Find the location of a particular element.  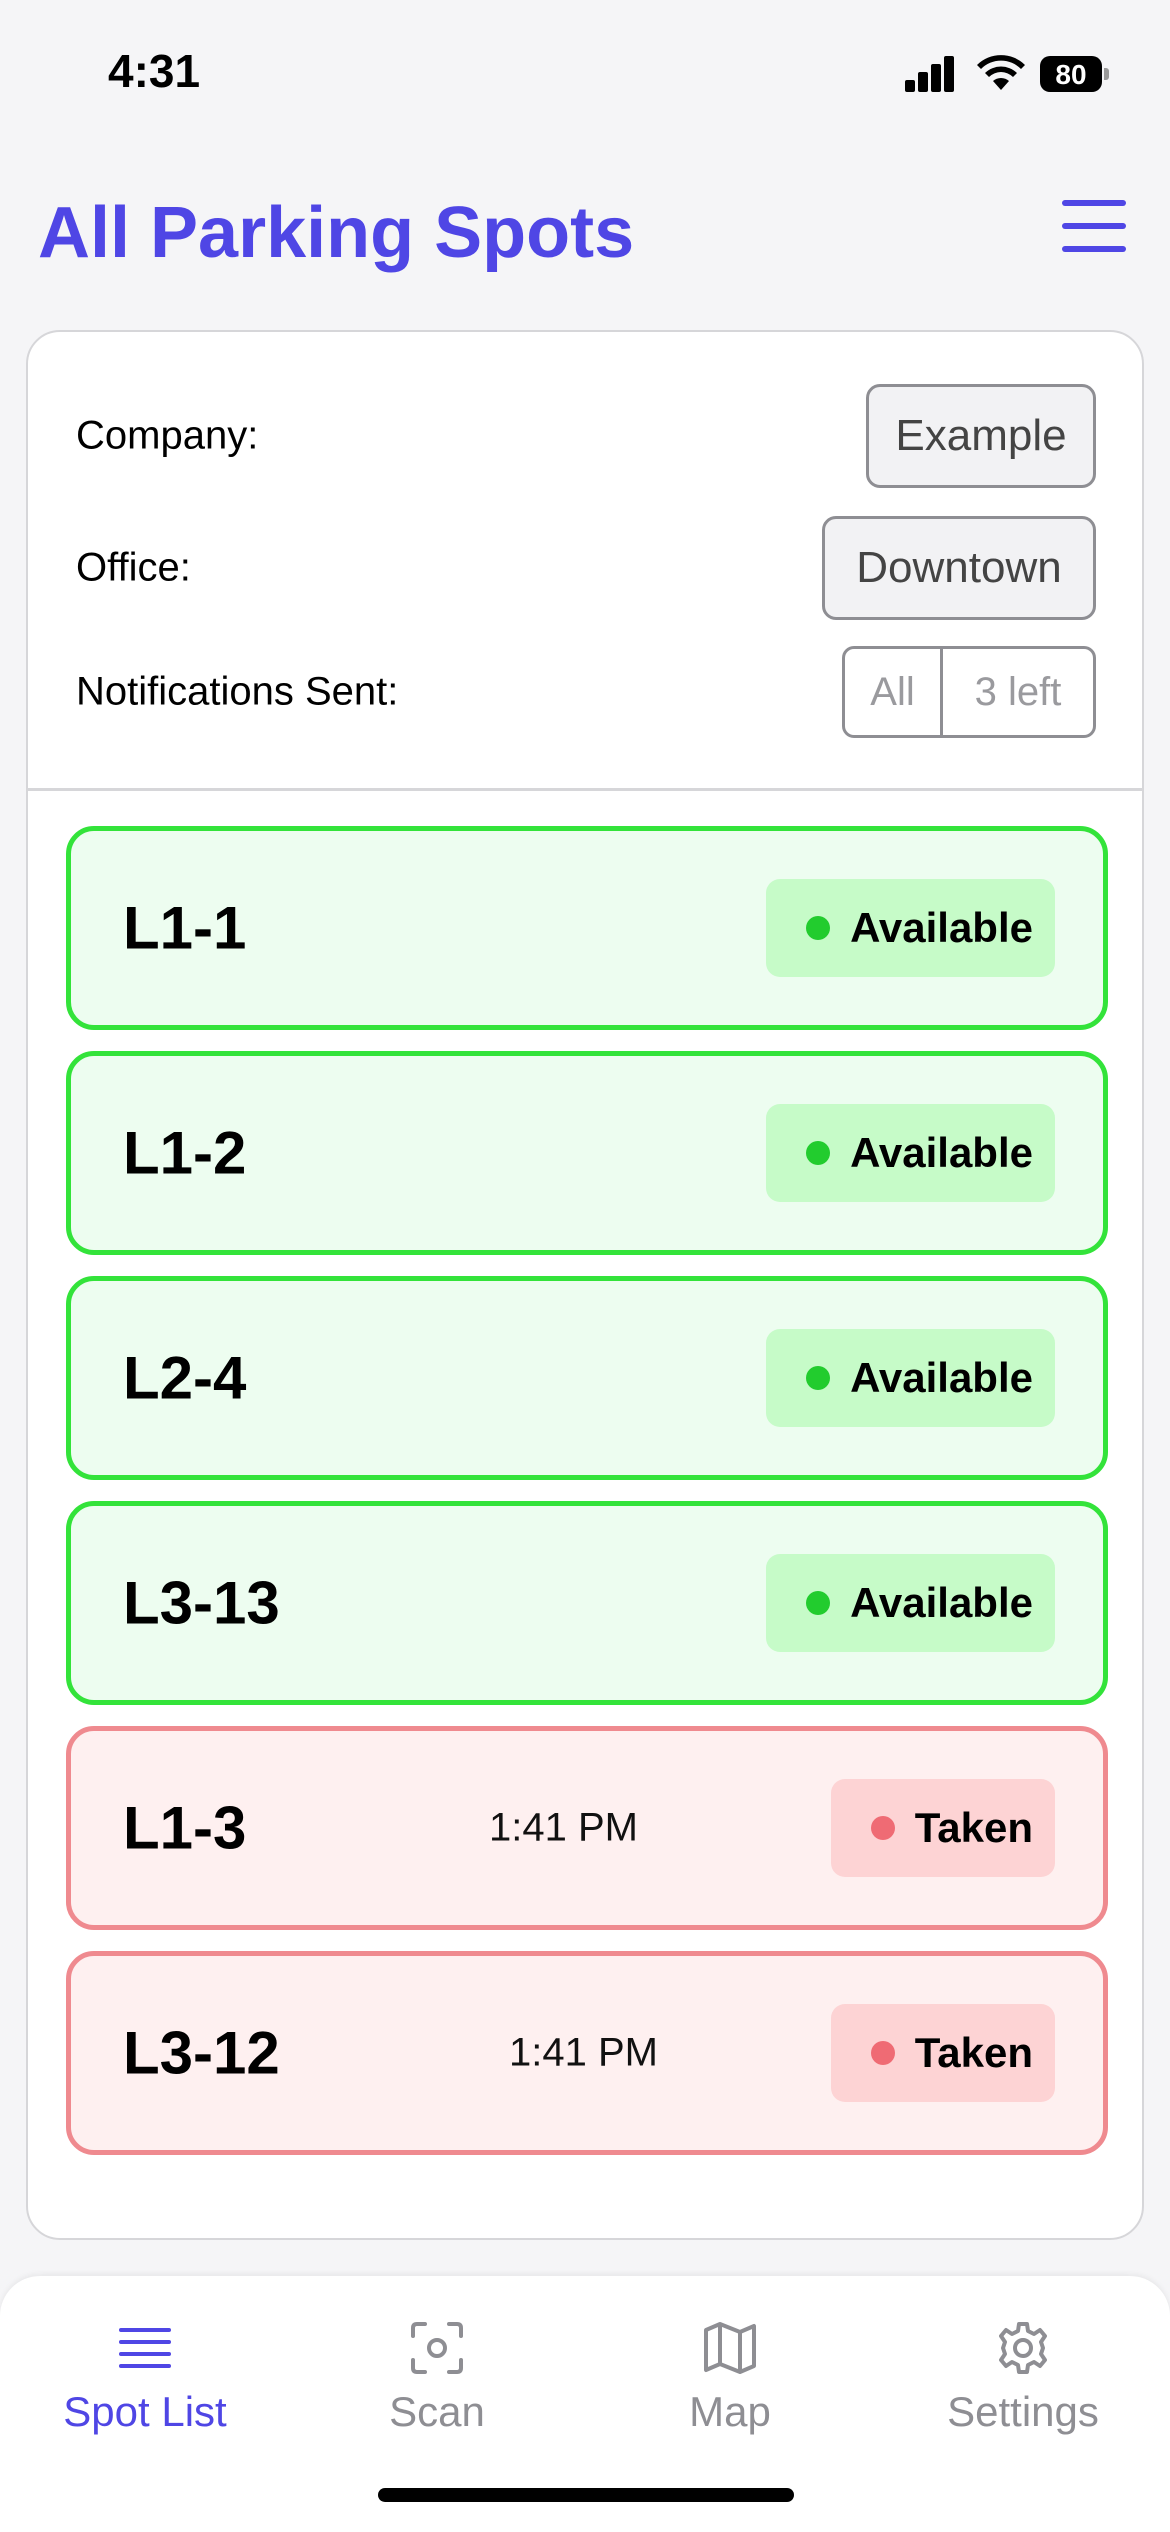

status-bar: 4:31 80 is located at coordinates (585, 75).